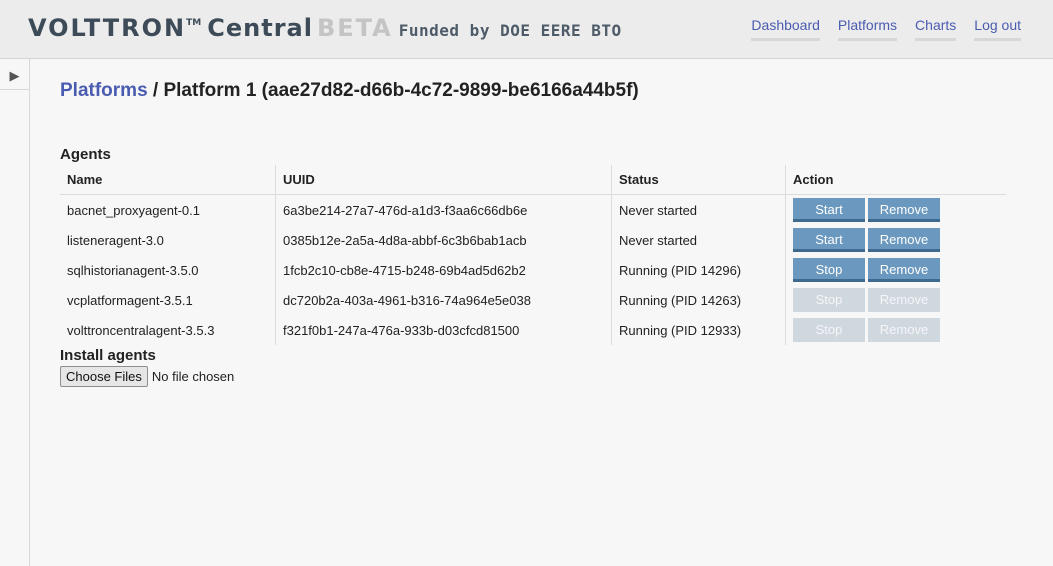 This screenshot has width=1053, height=566. Describe the element at coordinates (168, 180) in the screenshot. I see `column-header-name: Name` at that location.